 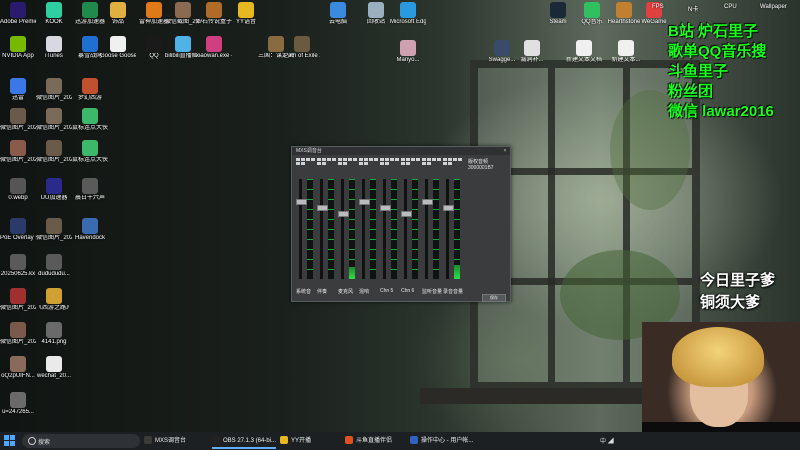 What do you see at coordinates (302, 44) in the screenshot?
I see `poe-icon` at bounding box center [302, 44].